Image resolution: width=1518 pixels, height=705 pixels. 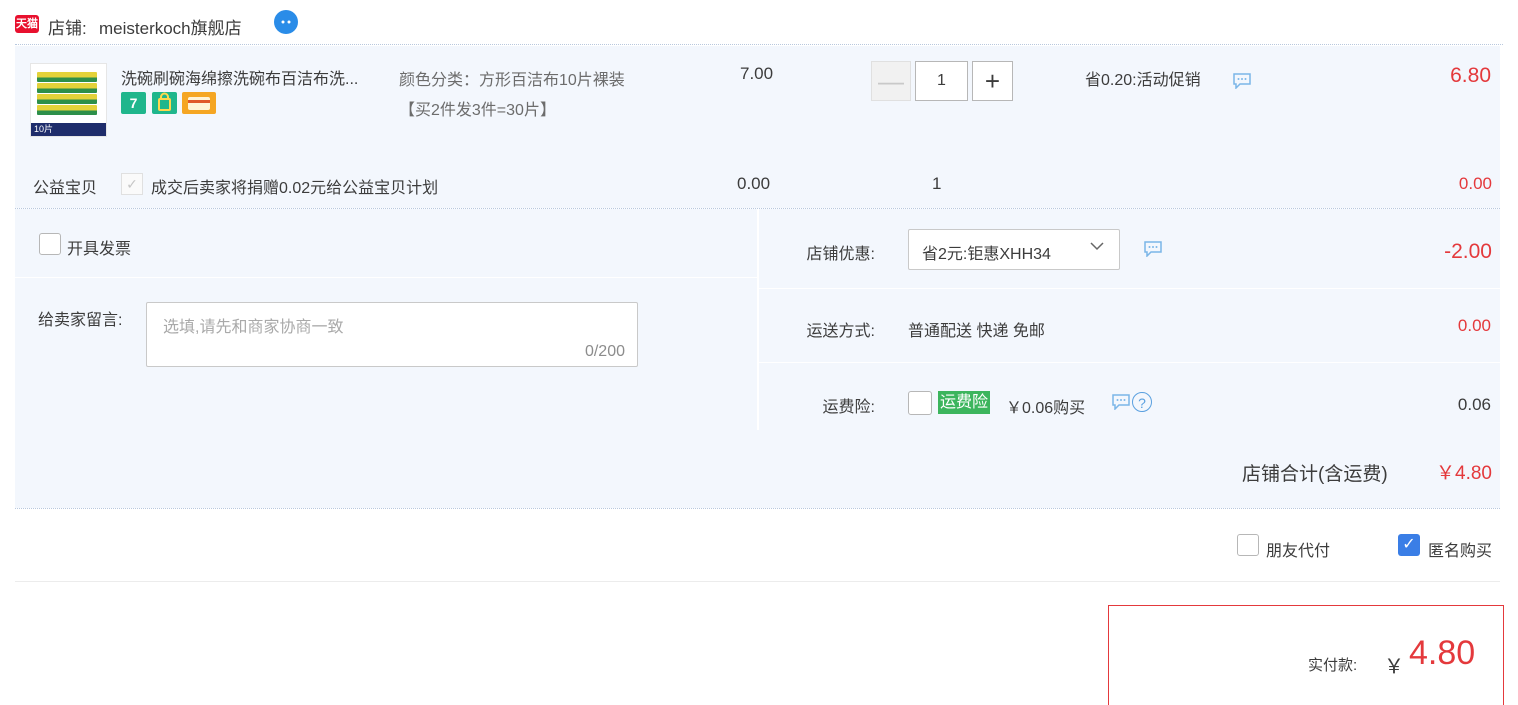 I want to click on quantity-increase-button: +, so click(x=992, y=81).